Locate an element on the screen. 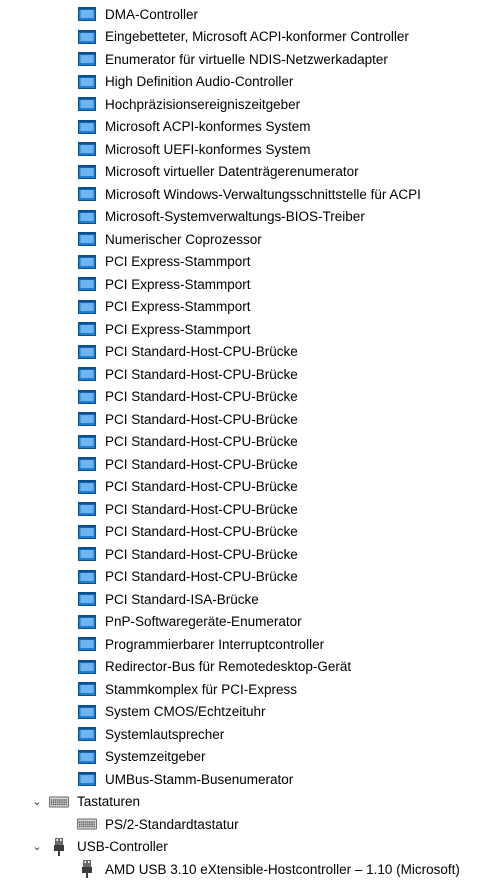 This screenshot has height=881, width=484. tree-item-label: DMA-Controller is located at coordinates (152, 14).